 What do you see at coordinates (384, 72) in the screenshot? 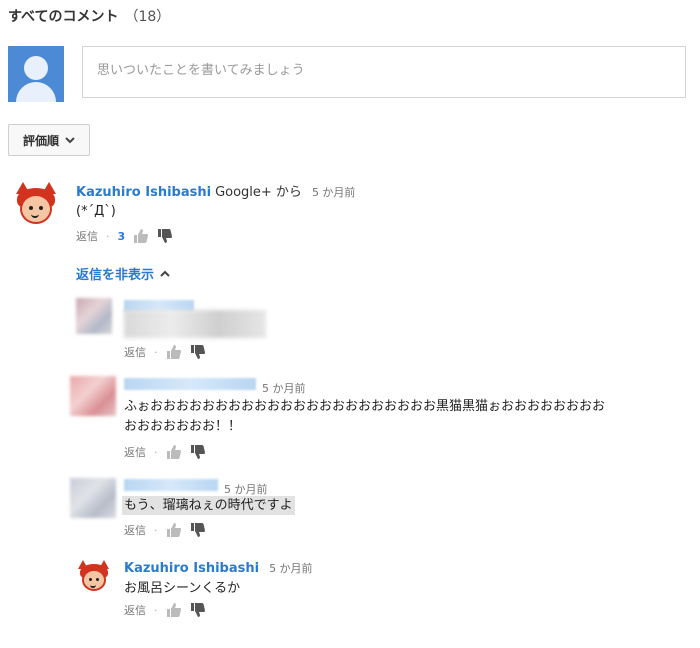
I see `comment-input: 思いついたことを書いてみましょう` at bounding box center [384, 72].